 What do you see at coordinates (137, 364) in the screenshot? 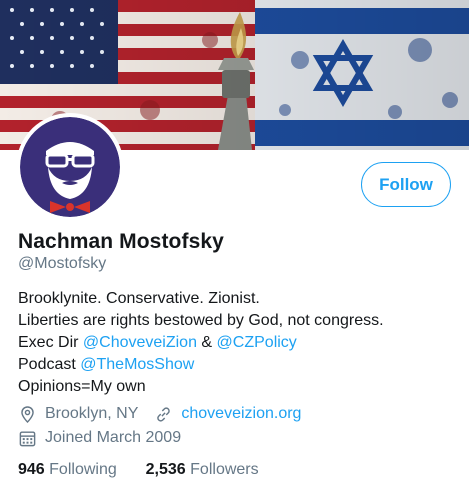
I see `mention-link-themosshow: @TheMosShow` at bounding box center [137, 364].